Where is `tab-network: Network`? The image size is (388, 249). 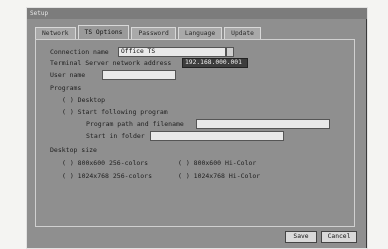
tab-network: Network is located at coordinates (55, 33).